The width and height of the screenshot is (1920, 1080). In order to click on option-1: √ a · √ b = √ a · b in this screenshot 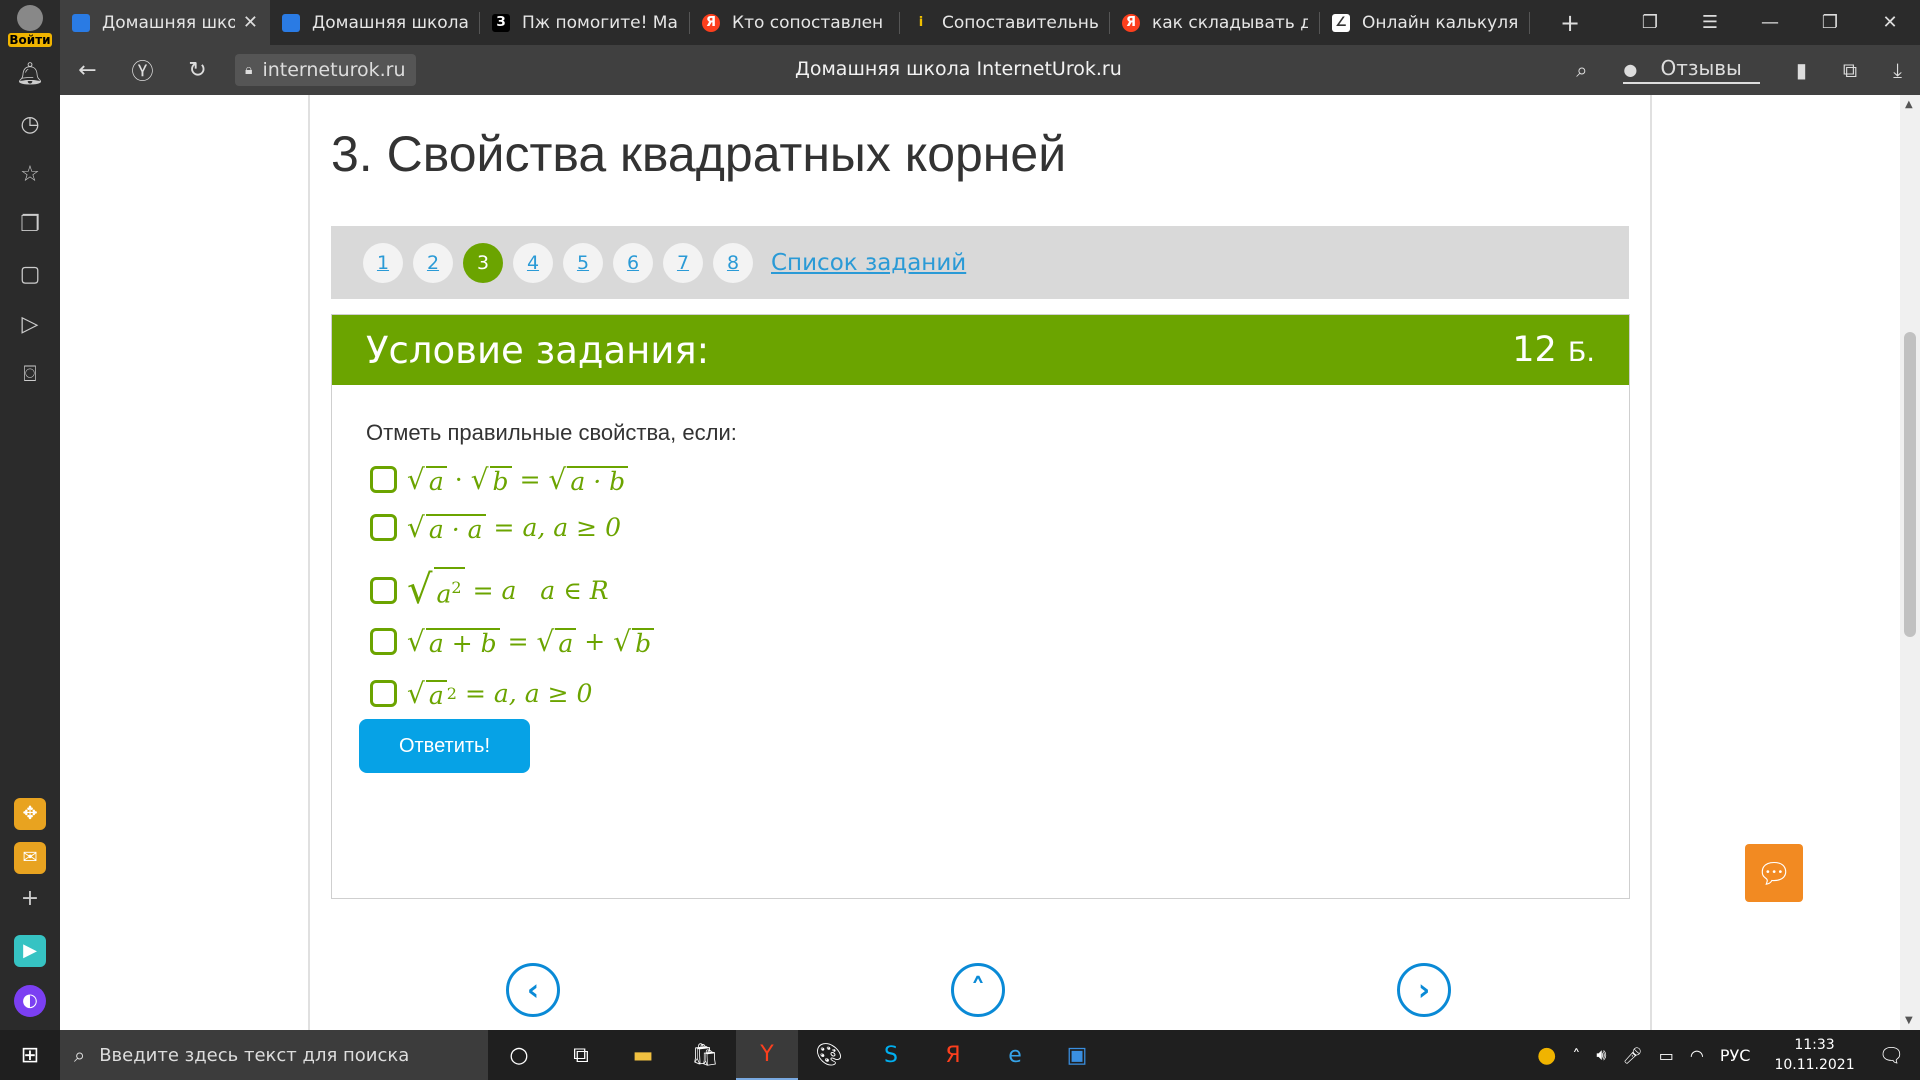, I will do `click(499, 479)`.